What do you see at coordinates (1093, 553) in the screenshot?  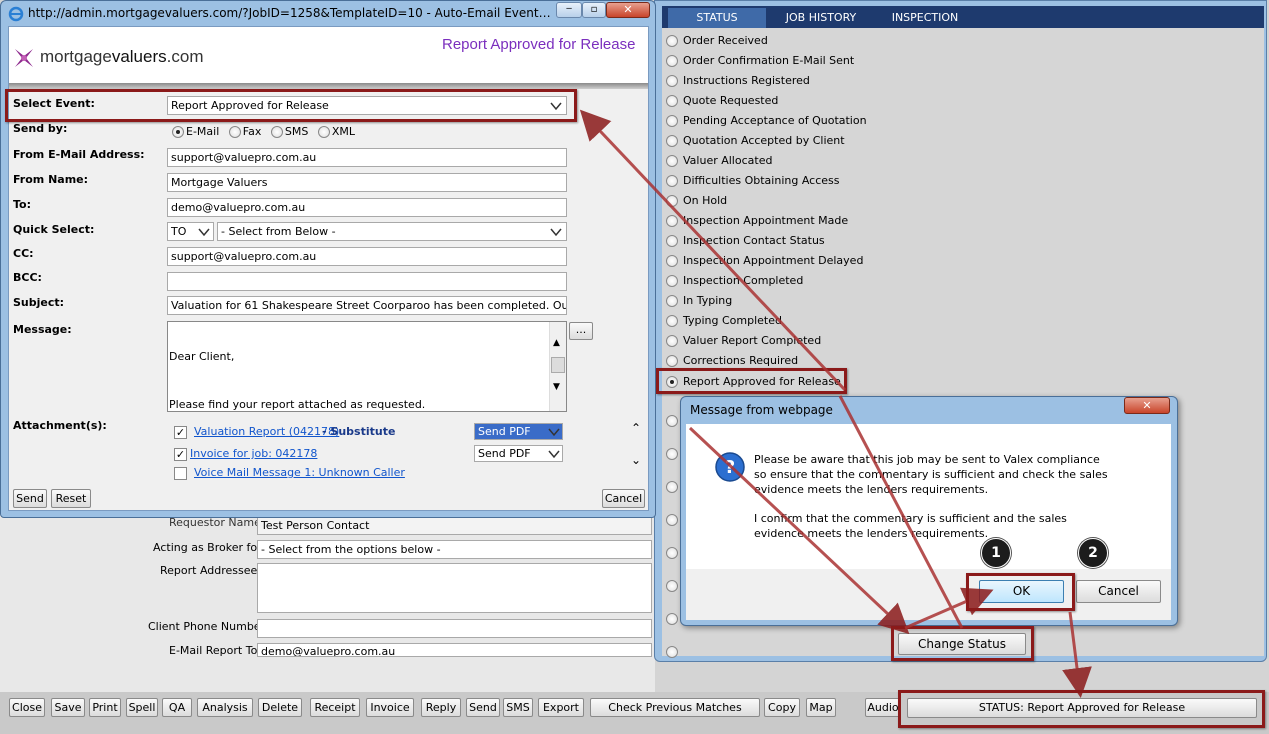 I see `callout-2: 2` at bounding box center [1093, 553].